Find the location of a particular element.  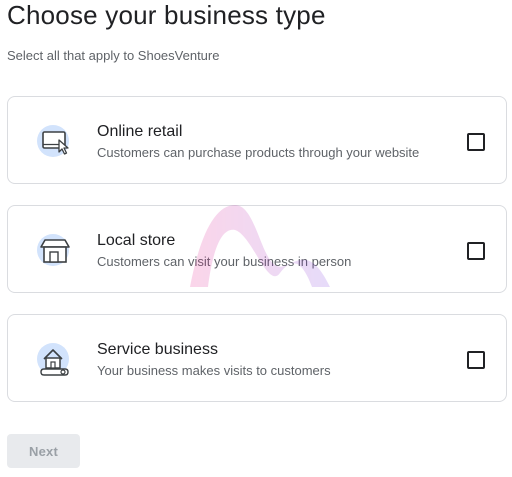

option-name: Online retail is located at coordinates (140, 131).